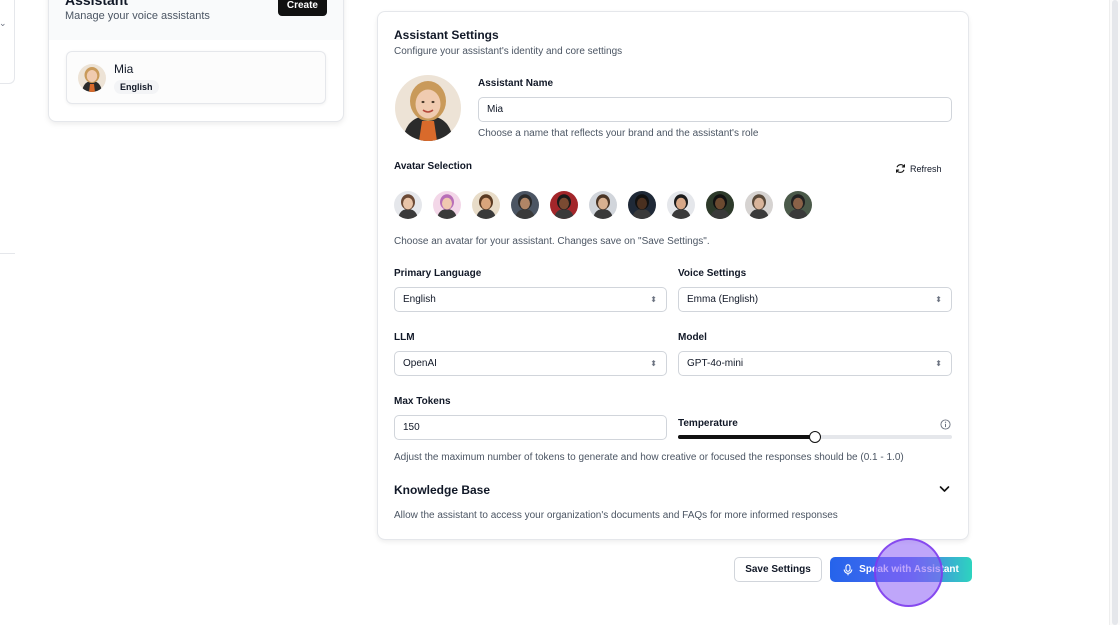 Image resolution: width=1120 pixels, height=625 pixels. What do you see at coordinates (945, 424) in the screenshot?
I see `info-icon` at bounding box center [945, 424].